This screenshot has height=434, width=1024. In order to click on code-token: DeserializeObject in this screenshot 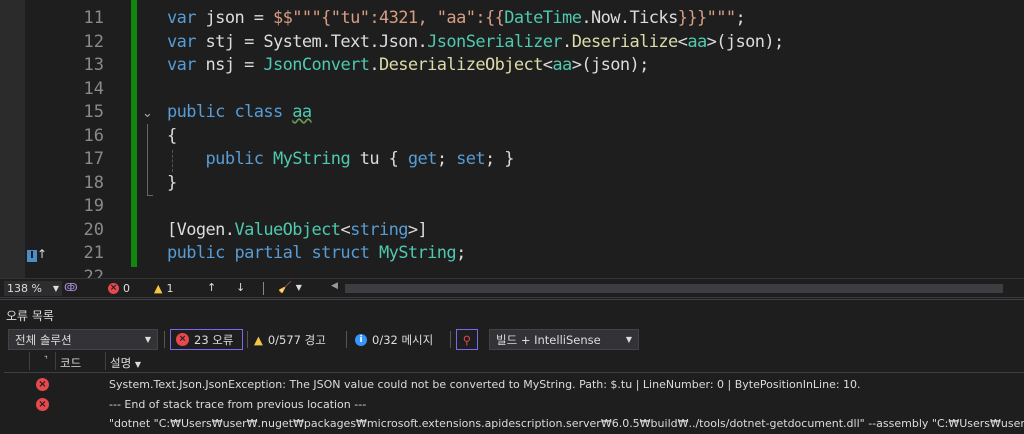, I will do `click(460, 65)`.